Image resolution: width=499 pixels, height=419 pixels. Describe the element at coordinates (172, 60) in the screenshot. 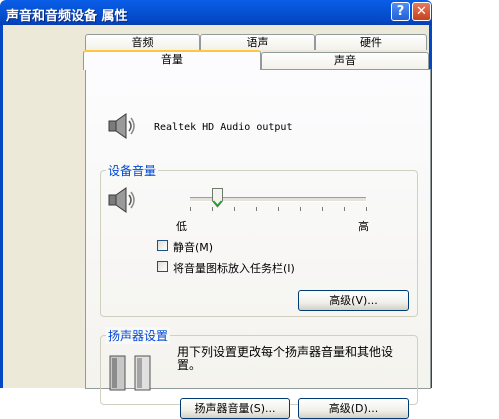

I see `tab-volume: 音量` at that location.